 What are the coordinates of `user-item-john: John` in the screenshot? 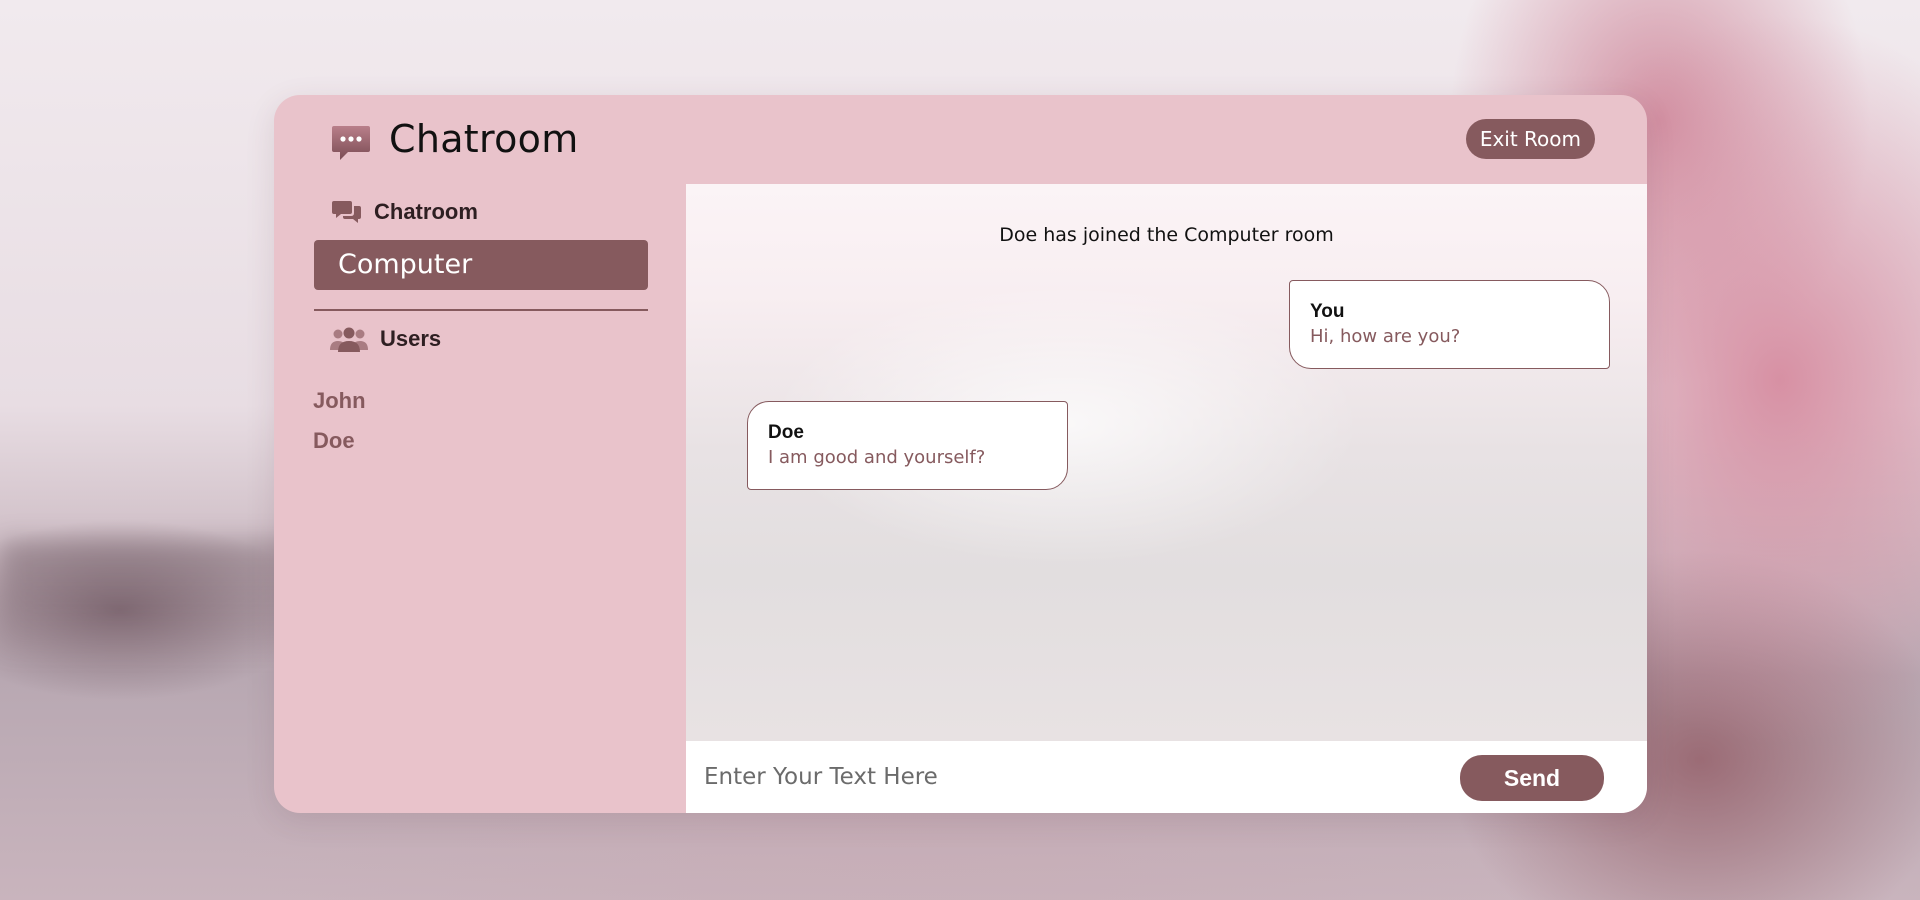 It's located at (339, 401).